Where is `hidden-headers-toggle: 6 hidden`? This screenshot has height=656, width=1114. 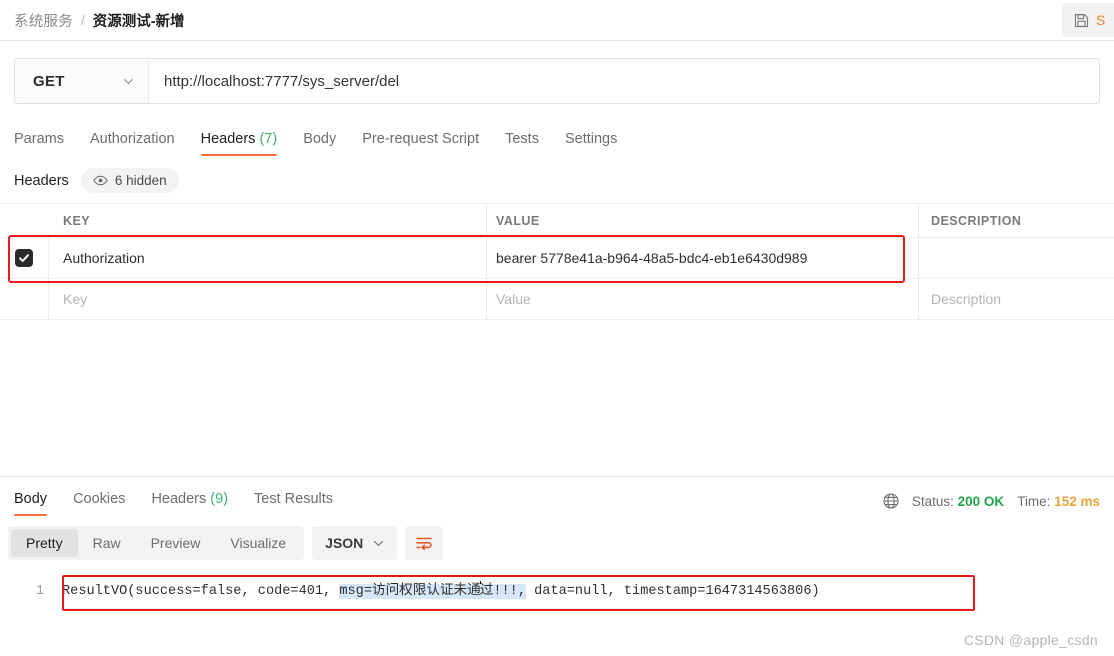
hidden-headers-toggle: 6 hidden is located at coordinates (129, 180).